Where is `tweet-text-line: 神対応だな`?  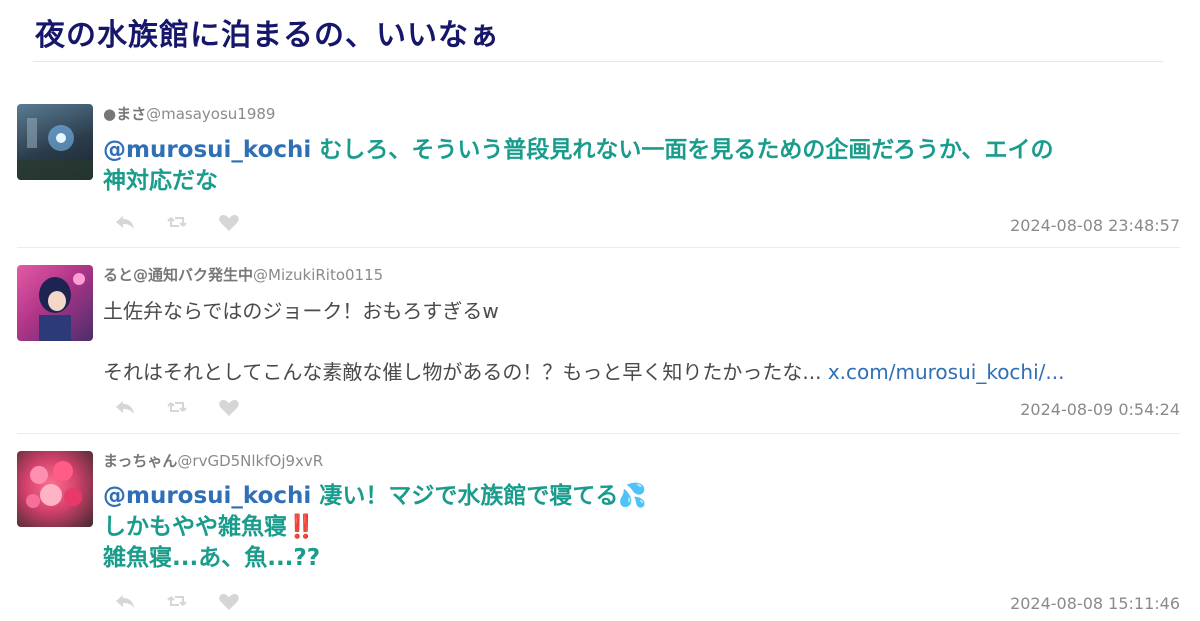
tweet-text-line: 神対応だな is located at coordinates (160, 181).